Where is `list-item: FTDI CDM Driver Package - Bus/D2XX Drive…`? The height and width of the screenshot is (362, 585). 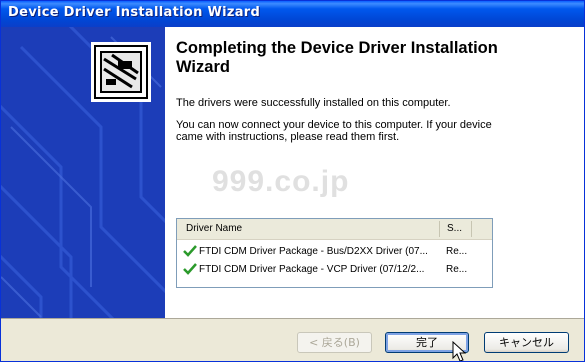
list-item: FTDI CDM Driver Package - Bus/D2XX Drive… is located at coordinates (334, 252).